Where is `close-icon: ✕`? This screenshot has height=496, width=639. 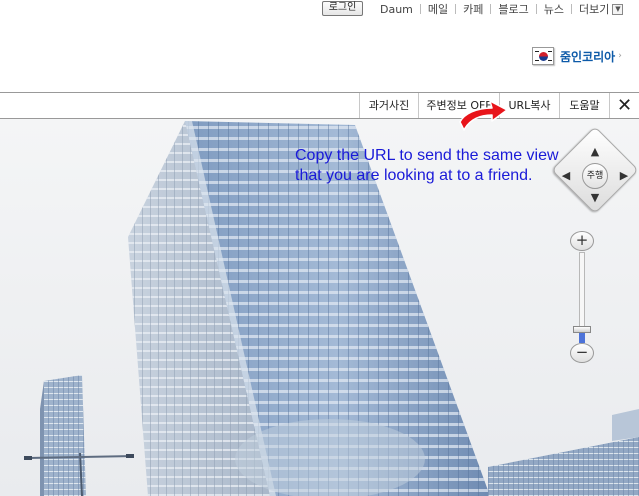
close-icon: ✕ is located at coordinates (624, 105).